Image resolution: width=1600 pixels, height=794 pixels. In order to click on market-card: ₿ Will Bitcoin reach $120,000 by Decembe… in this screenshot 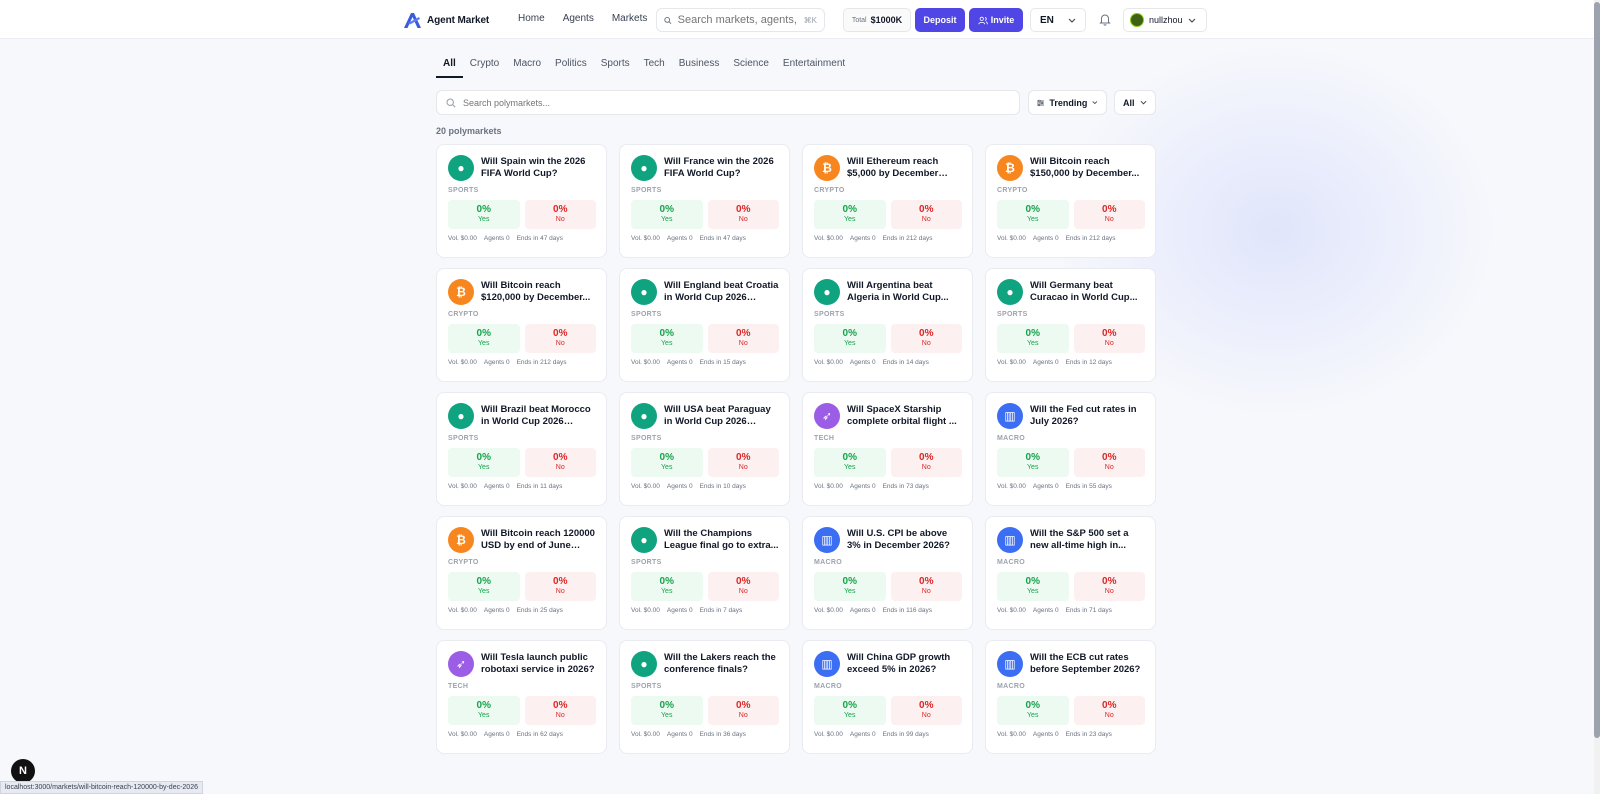, I will do `click(521, 325)`.